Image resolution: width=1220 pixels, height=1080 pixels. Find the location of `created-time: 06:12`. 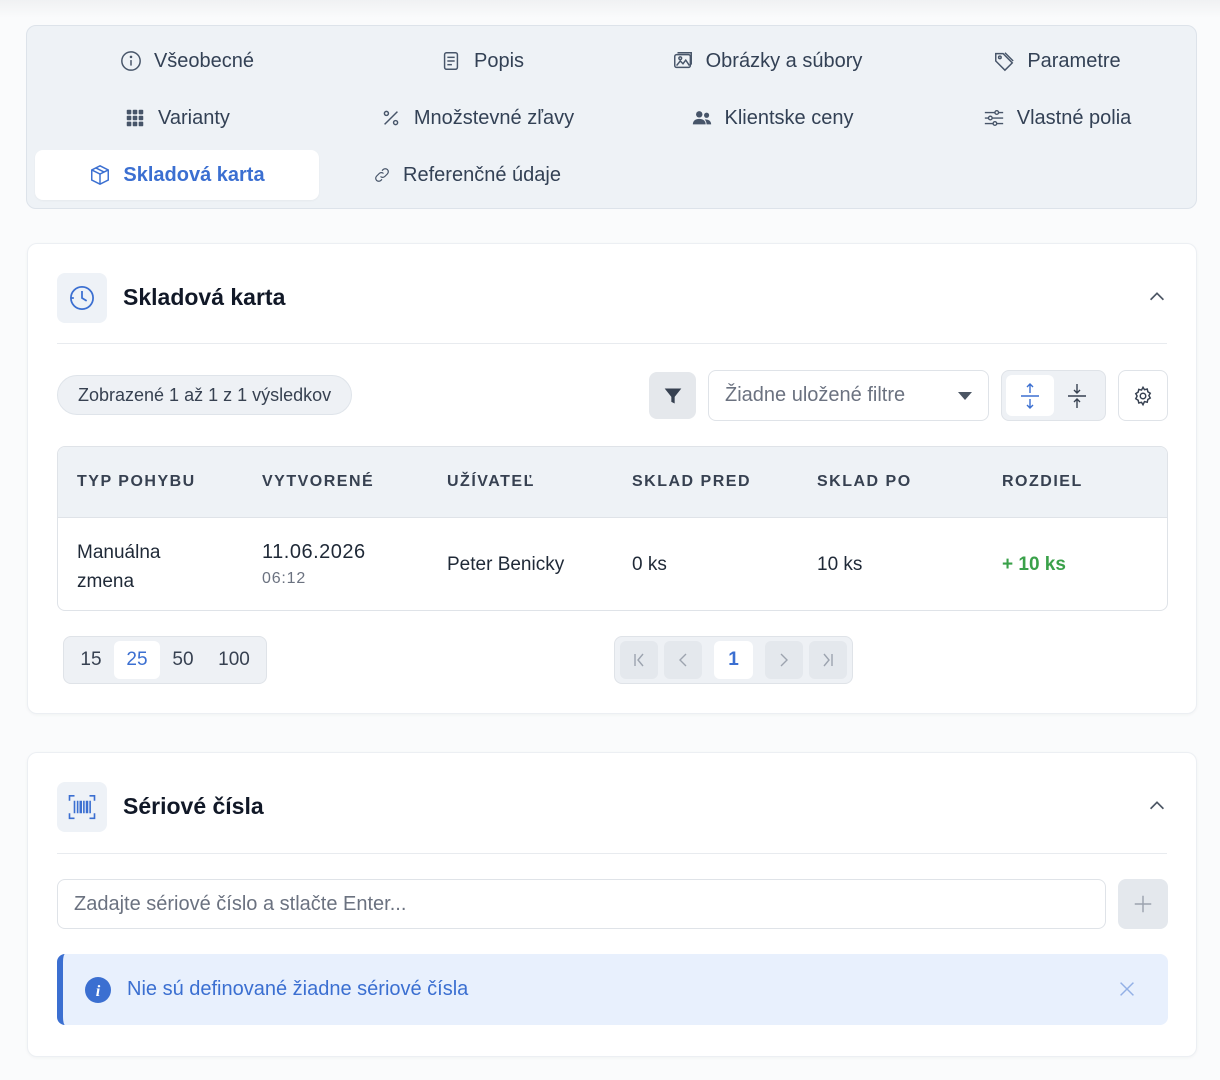

created-time: 06:12 is located at coordinates (284, 578).